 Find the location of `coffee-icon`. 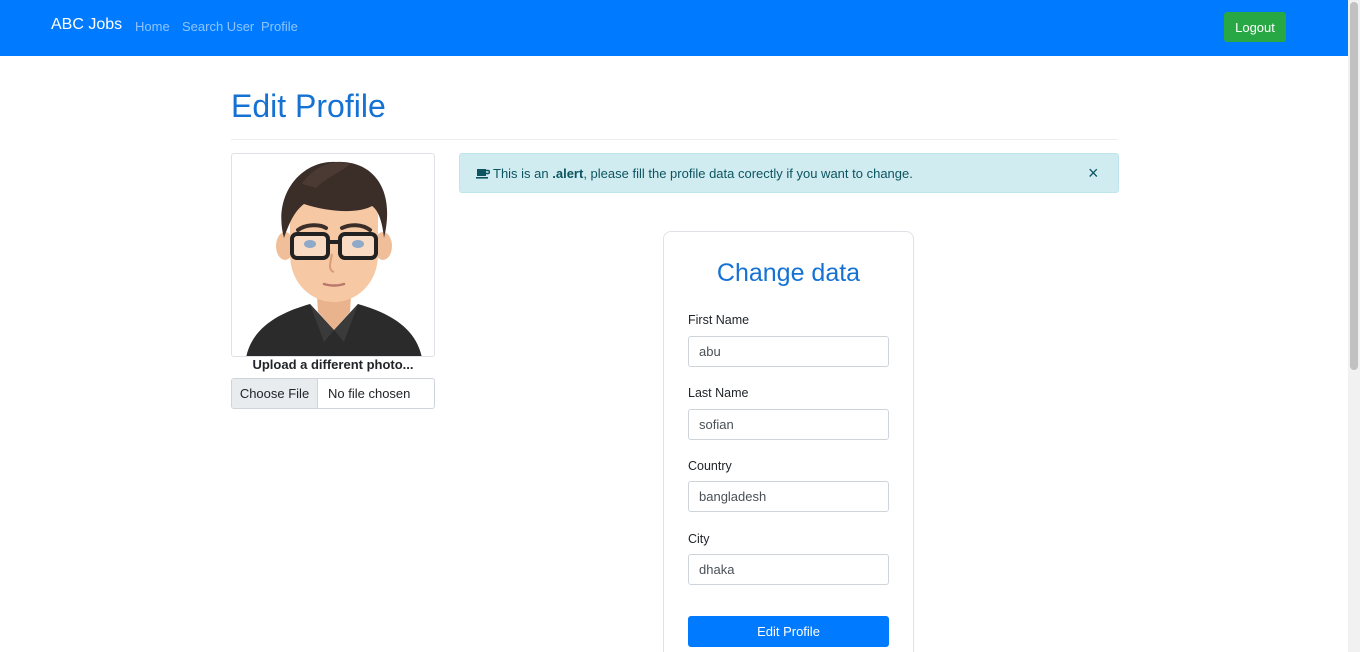

coffee-icon is located at coordinates (483, 174).